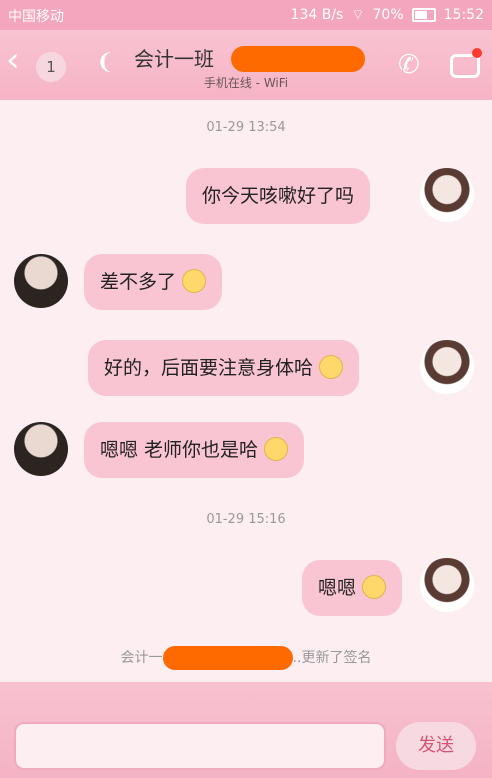  I want to click on battery-icon, so click(423, 15).